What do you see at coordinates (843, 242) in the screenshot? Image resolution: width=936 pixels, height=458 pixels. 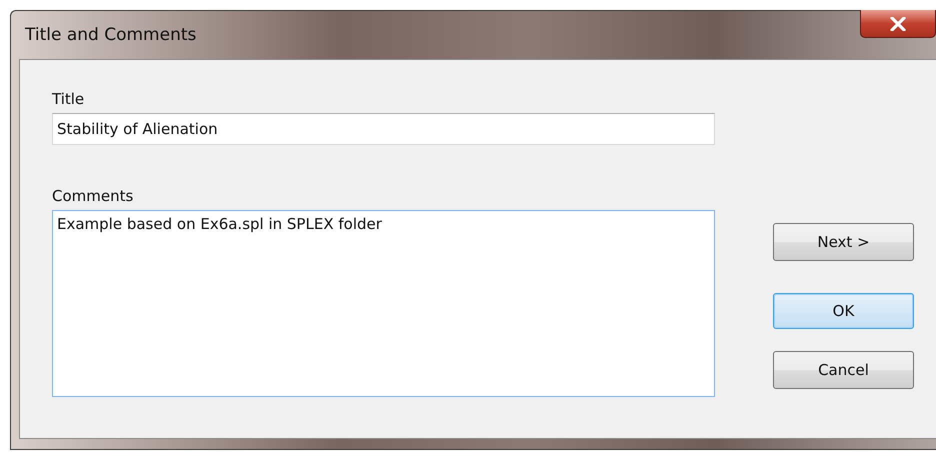 I see `dialog-button: Next >` at bounding box center [843, 242].